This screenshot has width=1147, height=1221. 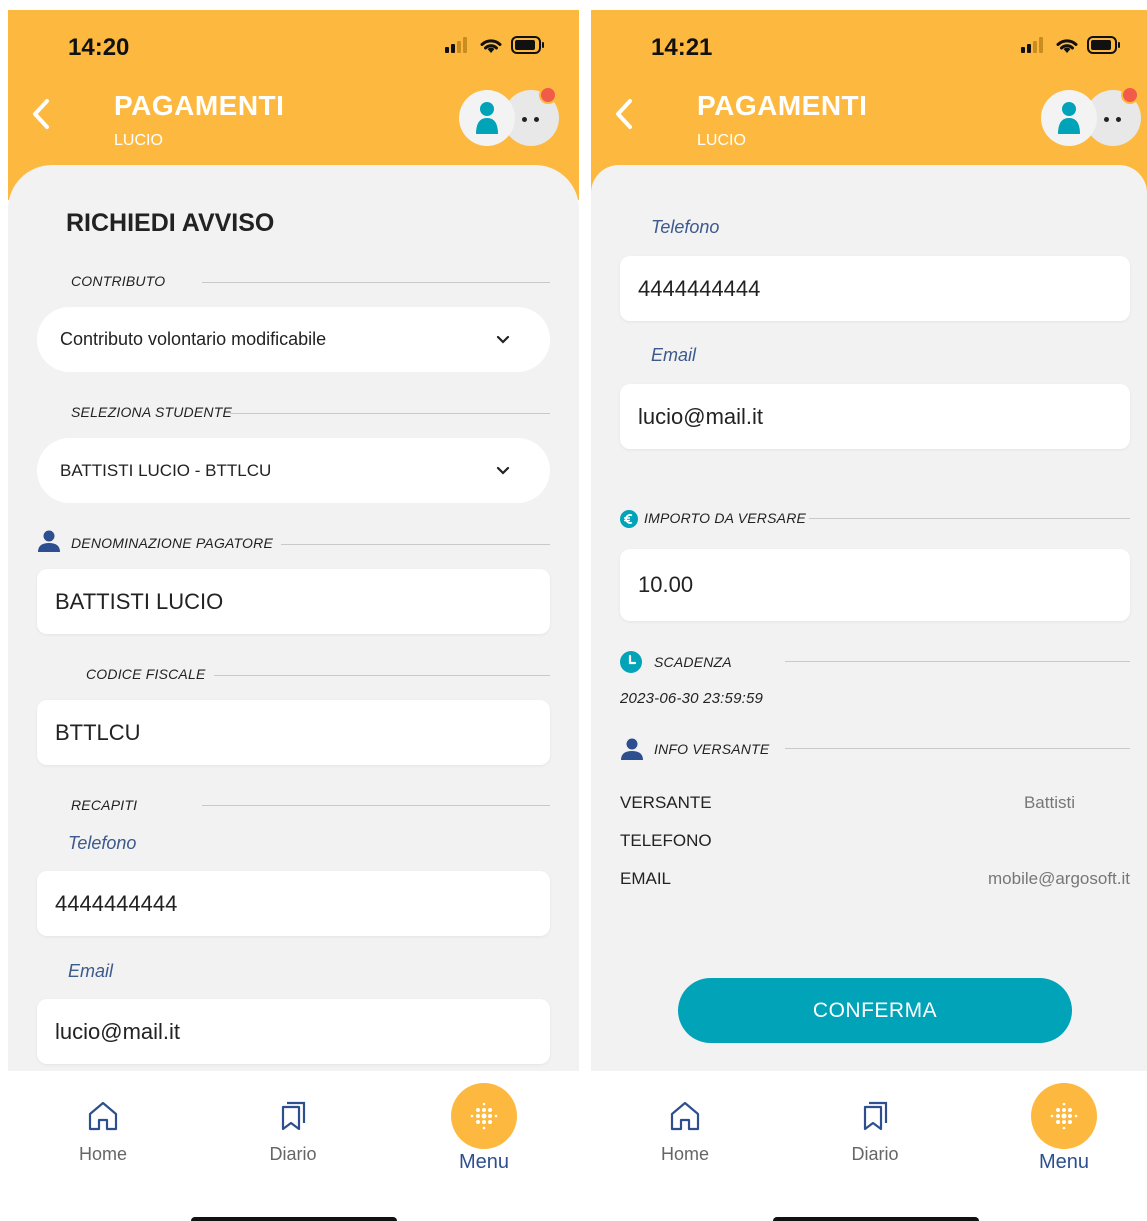 What do you see at coordinates (503, 339) in the screenshot?
I see `chevron-down-icon` at bounding box center [503, 339].